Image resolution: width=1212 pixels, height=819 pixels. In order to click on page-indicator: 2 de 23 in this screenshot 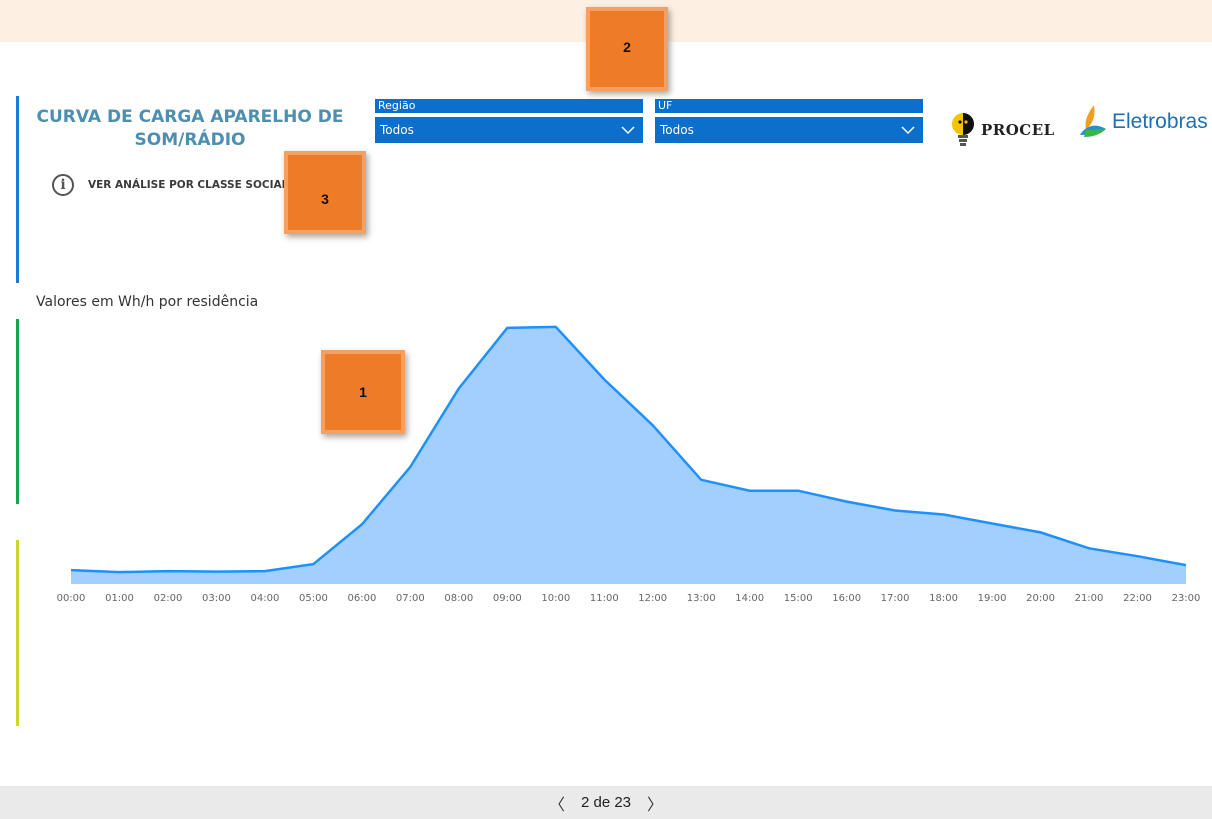, I will do `click(606, 802)`.